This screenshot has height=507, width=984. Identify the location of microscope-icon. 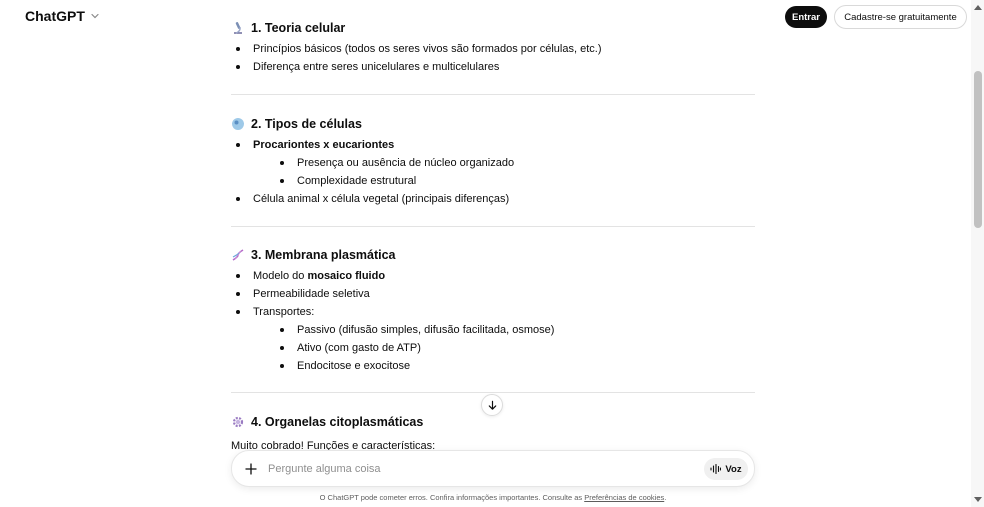
(238, 28).